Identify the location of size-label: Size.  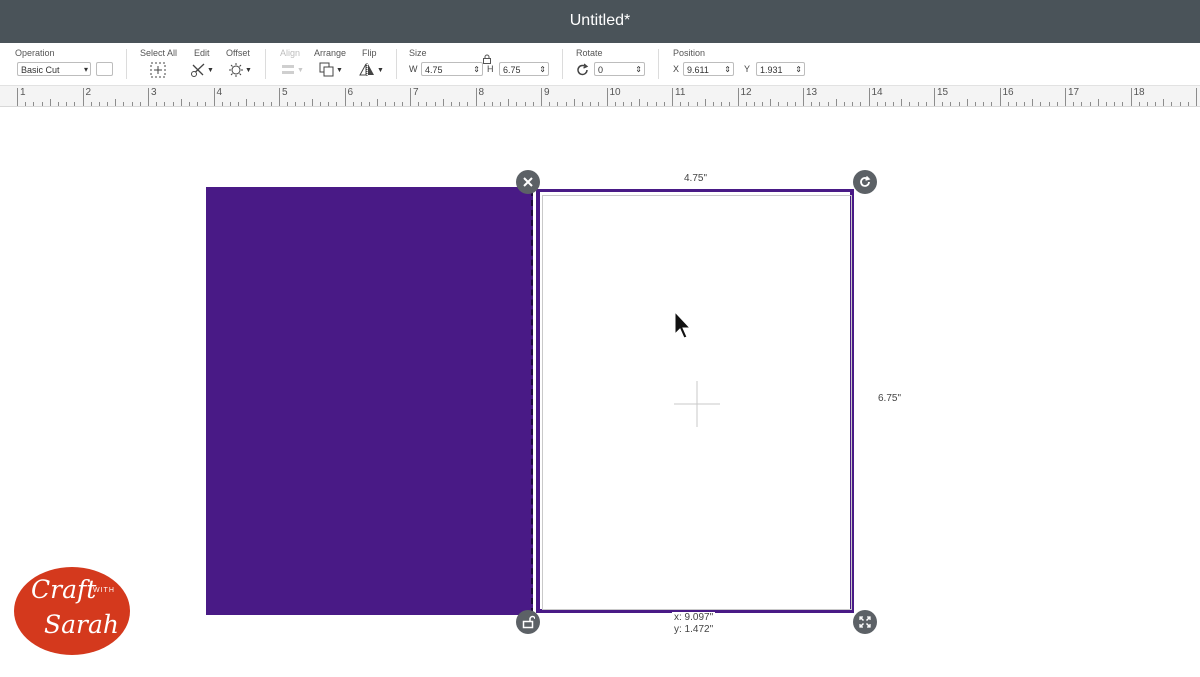
(418, 53).